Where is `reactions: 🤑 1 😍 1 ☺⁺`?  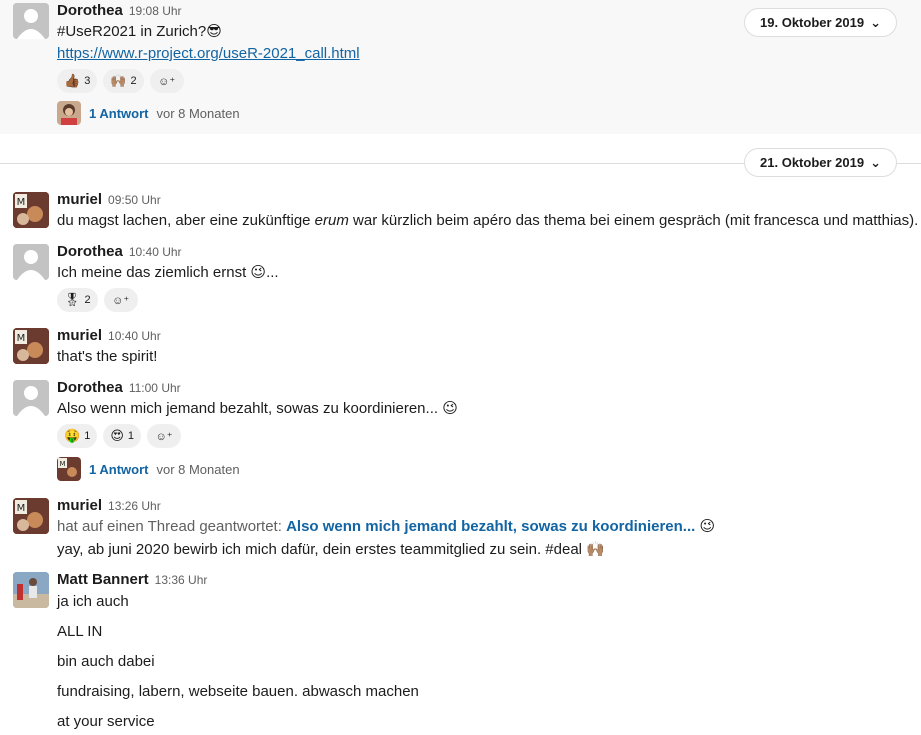 reactions: 🤑 1 😍 1 ☺⁺ is located at coordinates (119, 436).